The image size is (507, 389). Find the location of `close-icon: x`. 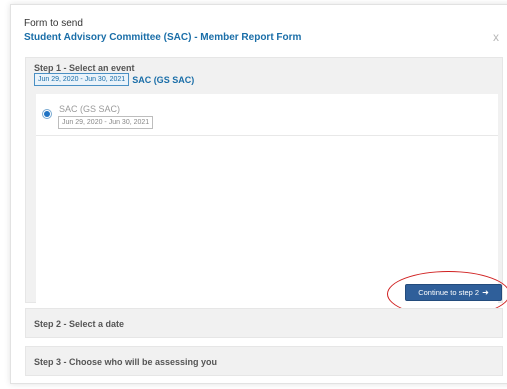

close-icon: x is located at coordinates (496, 37).